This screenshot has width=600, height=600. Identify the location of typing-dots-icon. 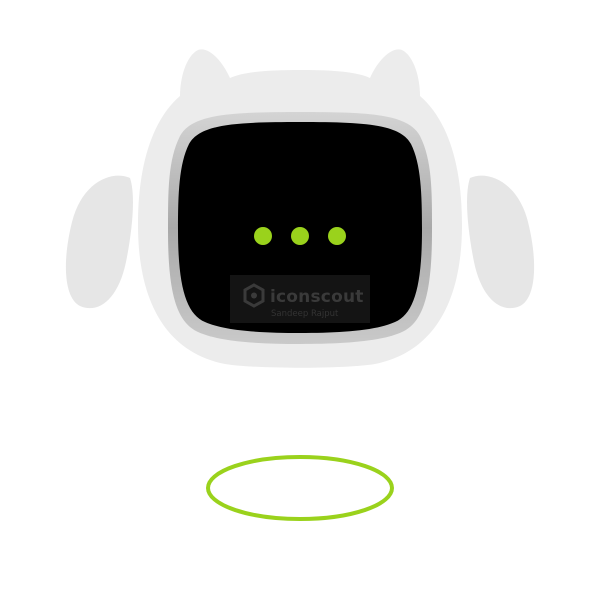
(300, 236).